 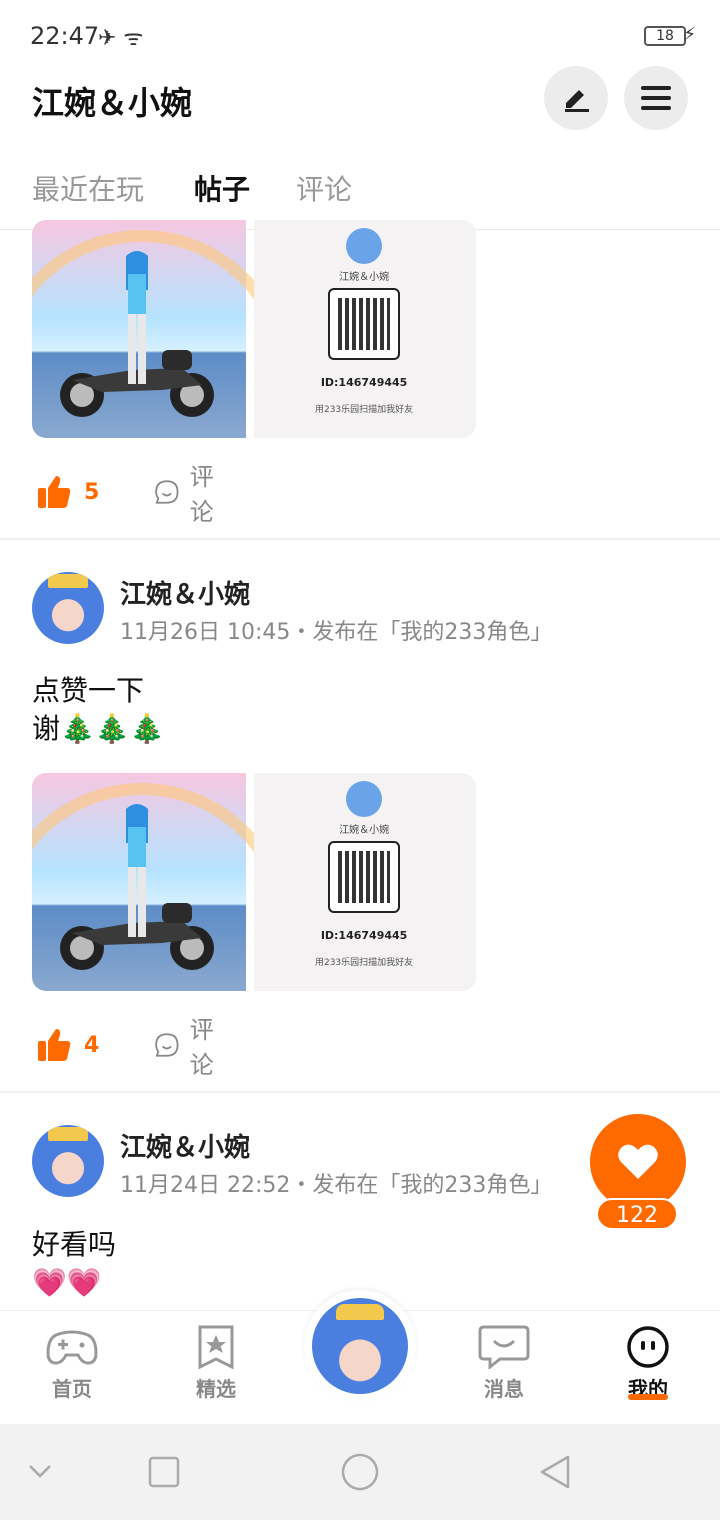 What do you see at coordinates (74, 1264) in the screenshot?
I see `post-text: 好看吗 💗💗` at bounding box center [74, 1264].